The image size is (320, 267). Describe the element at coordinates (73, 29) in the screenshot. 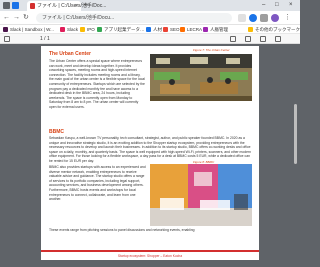

I see `bookmark-label: Slack` at that location.